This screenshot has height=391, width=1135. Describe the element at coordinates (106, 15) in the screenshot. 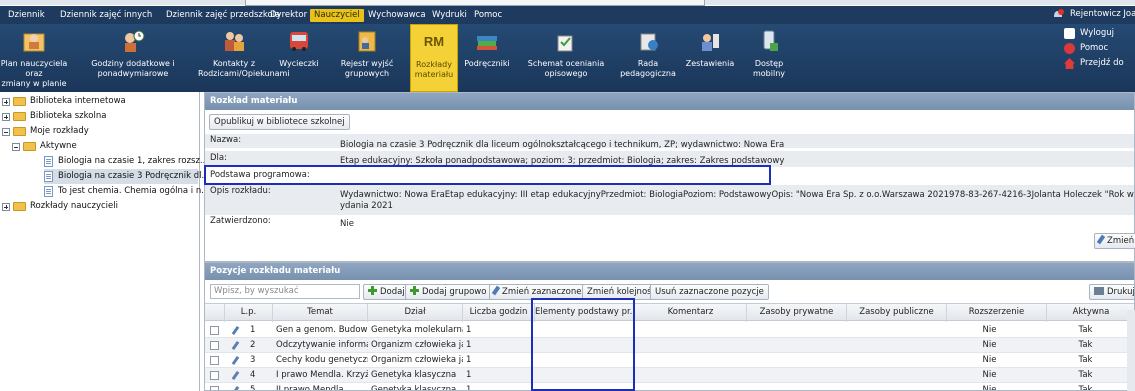

I see `menu-dziennik-zajec-innych: Dziennik zajęć innych` at that location.